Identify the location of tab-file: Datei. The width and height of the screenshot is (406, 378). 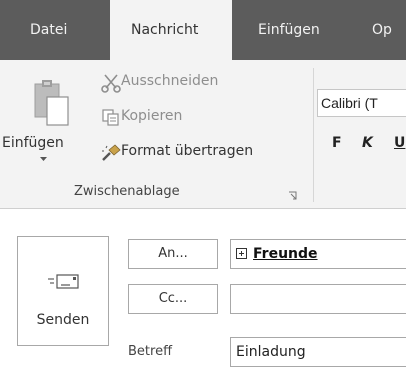
(48, 30).